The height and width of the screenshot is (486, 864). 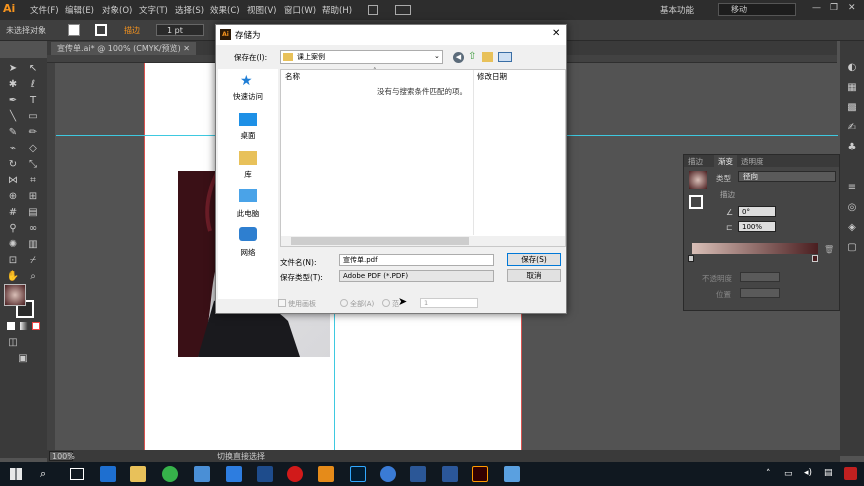 What do you see at coordinates (33, 149) in the screenshot?
I see `eraser-tool-icon: ◇` at bounding box center [33, 149].